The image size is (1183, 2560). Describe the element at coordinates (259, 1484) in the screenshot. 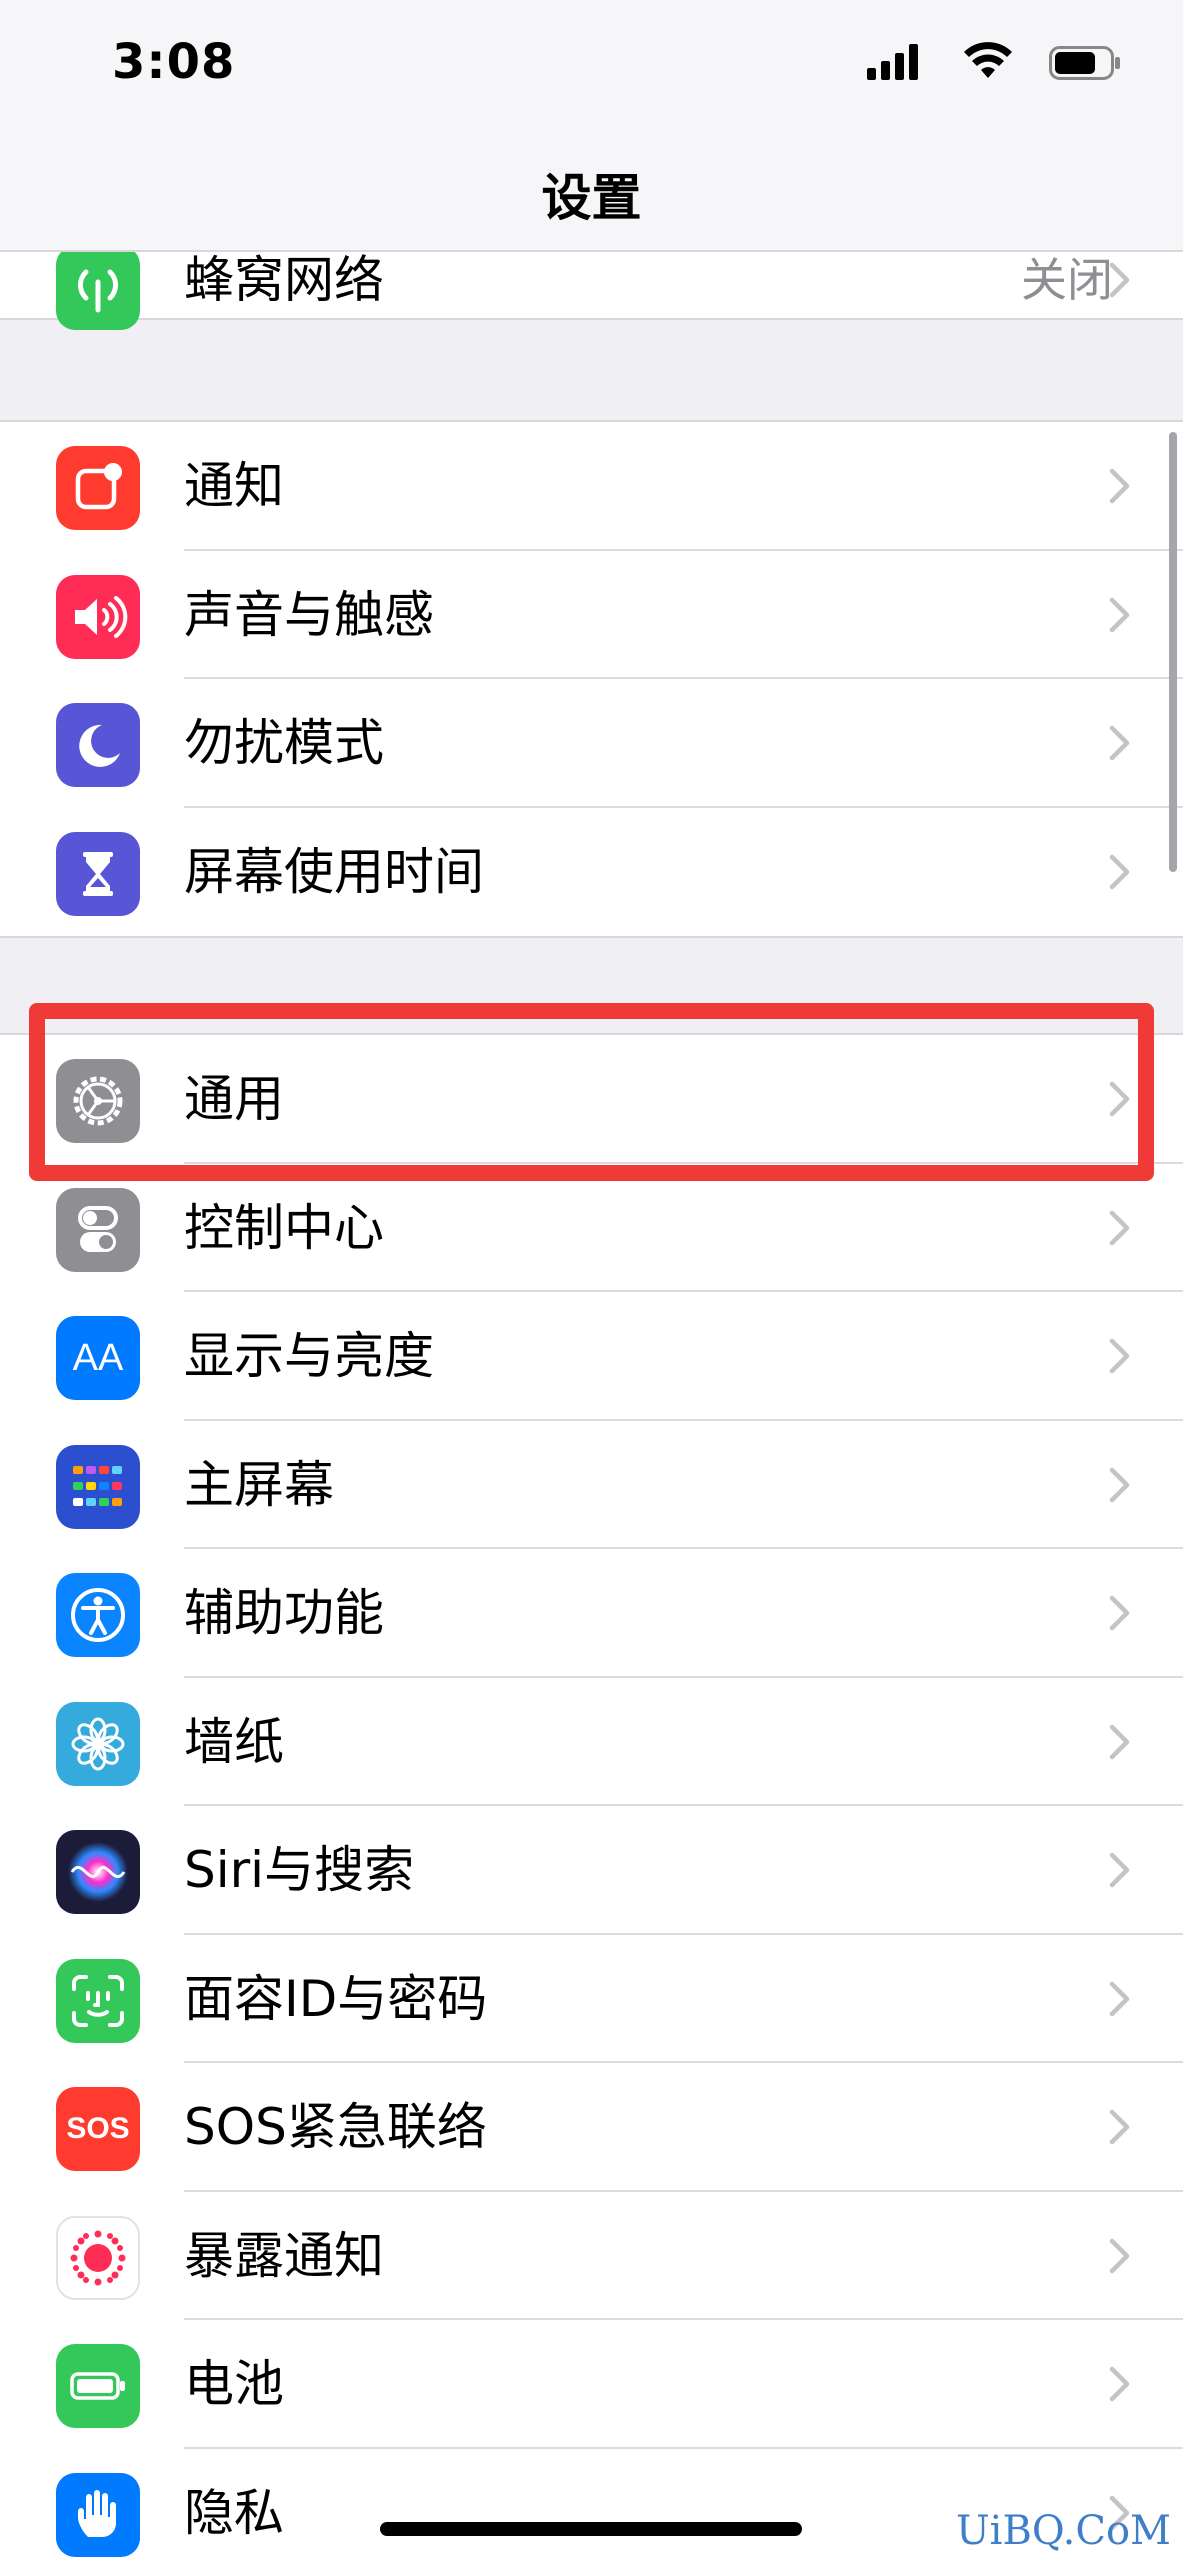

I see `row-label: 主屏幕` at that location.